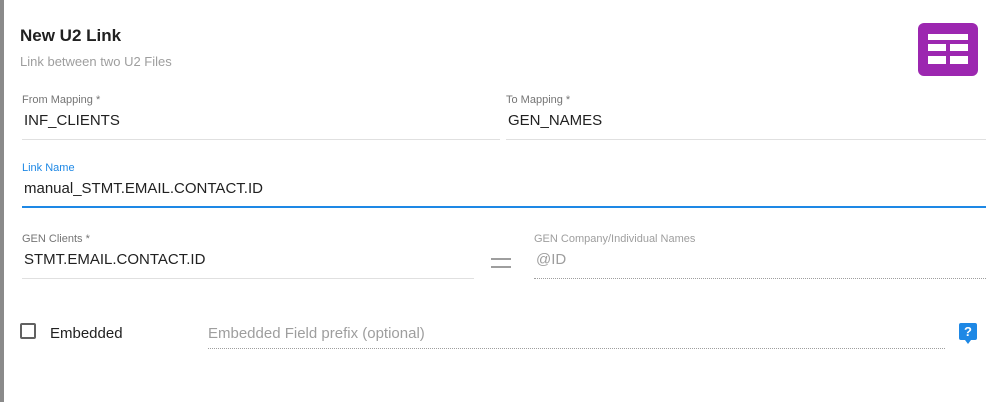  What do you see at coordinates (86, 333) in the screenshot?
I see `embedded-label: Embedded` at bounding box center [86, 333].